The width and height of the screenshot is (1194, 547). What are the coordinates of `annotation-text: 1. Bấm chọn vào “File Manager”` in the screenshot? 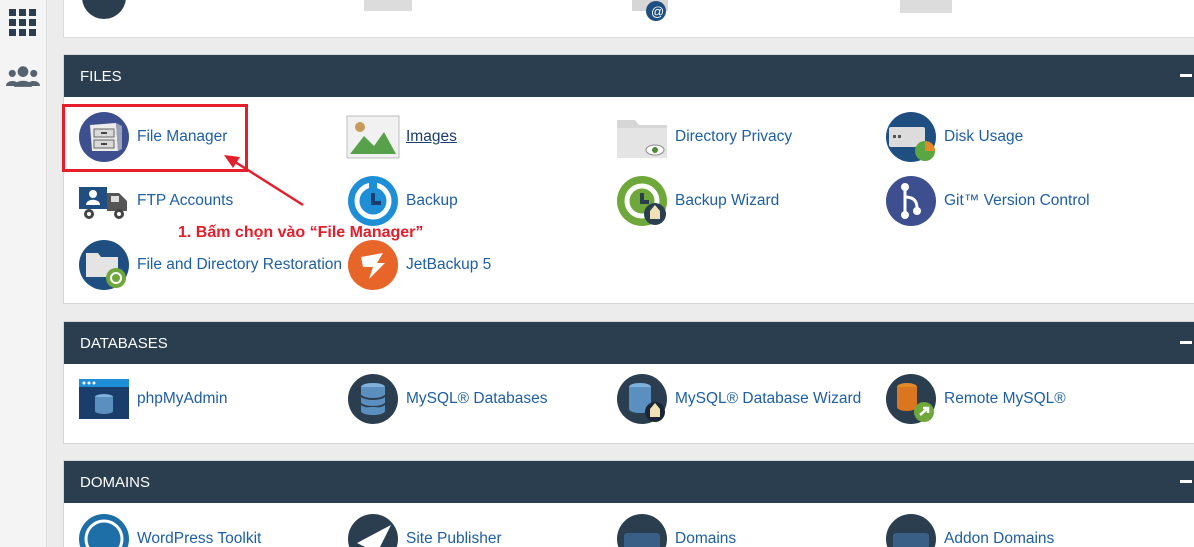 It's located at (301, 232).